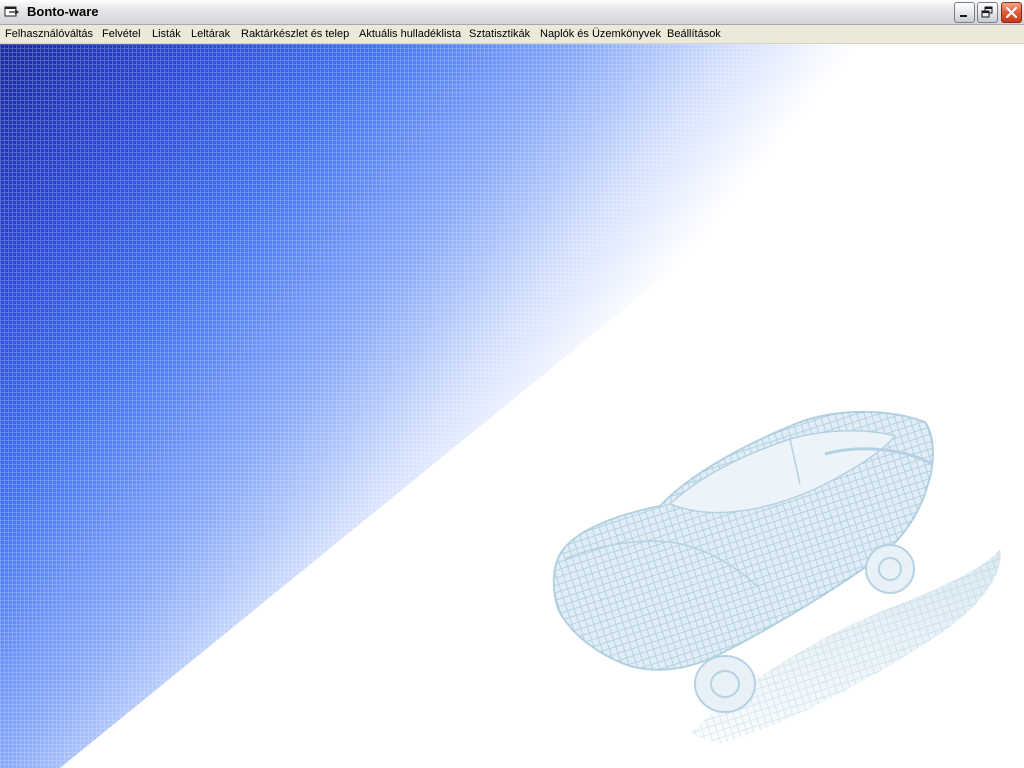 The width and height of the screenshot is (1024, 768). Describe the element at coordinates (410, 34) in the screenshot. I see `menu-item-aktualis-hulladeklista: Aktuális hulladéklista` at that location.